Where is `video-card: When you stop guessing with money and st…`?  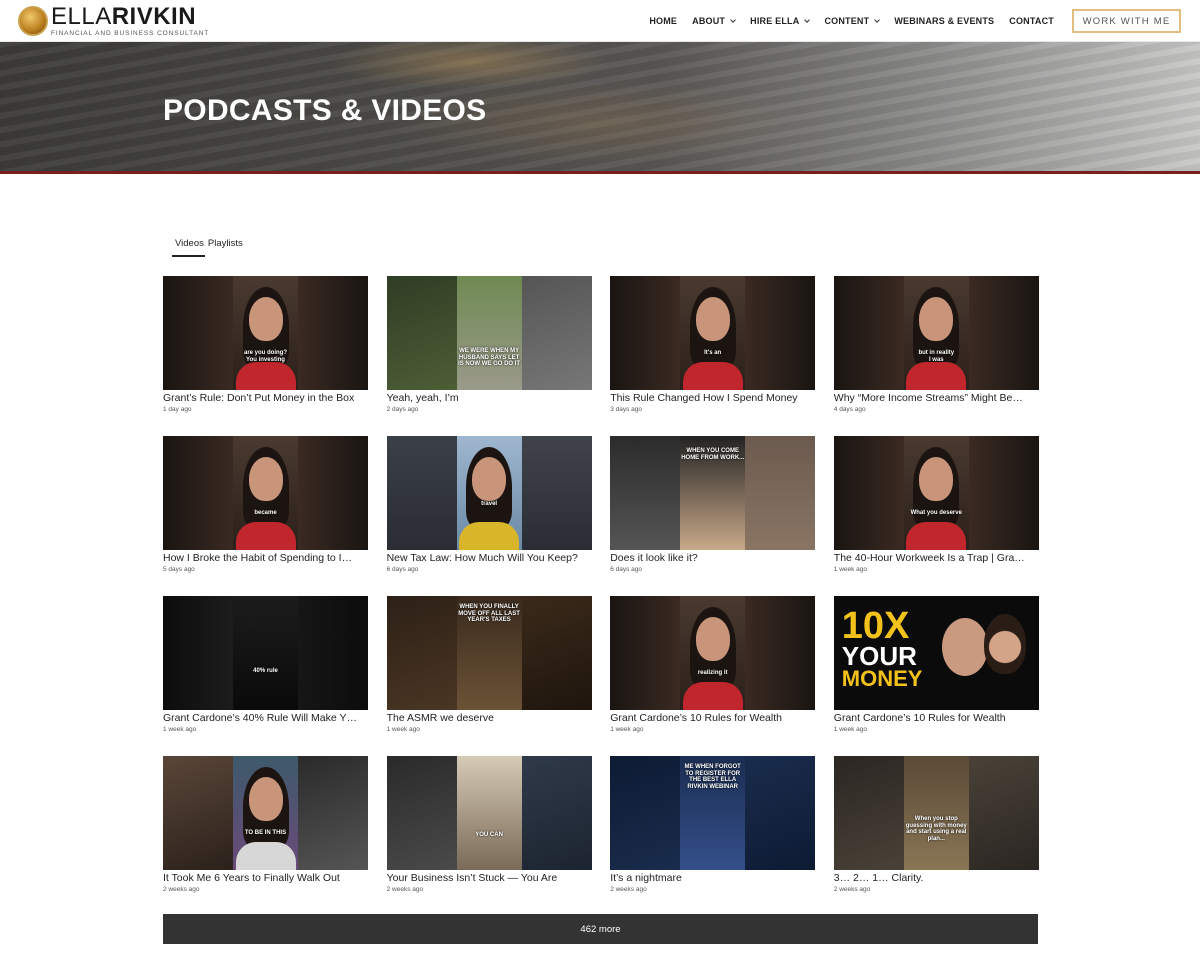
video-card: When you stop guessing with money and st… is located at coordinates (936, 836).